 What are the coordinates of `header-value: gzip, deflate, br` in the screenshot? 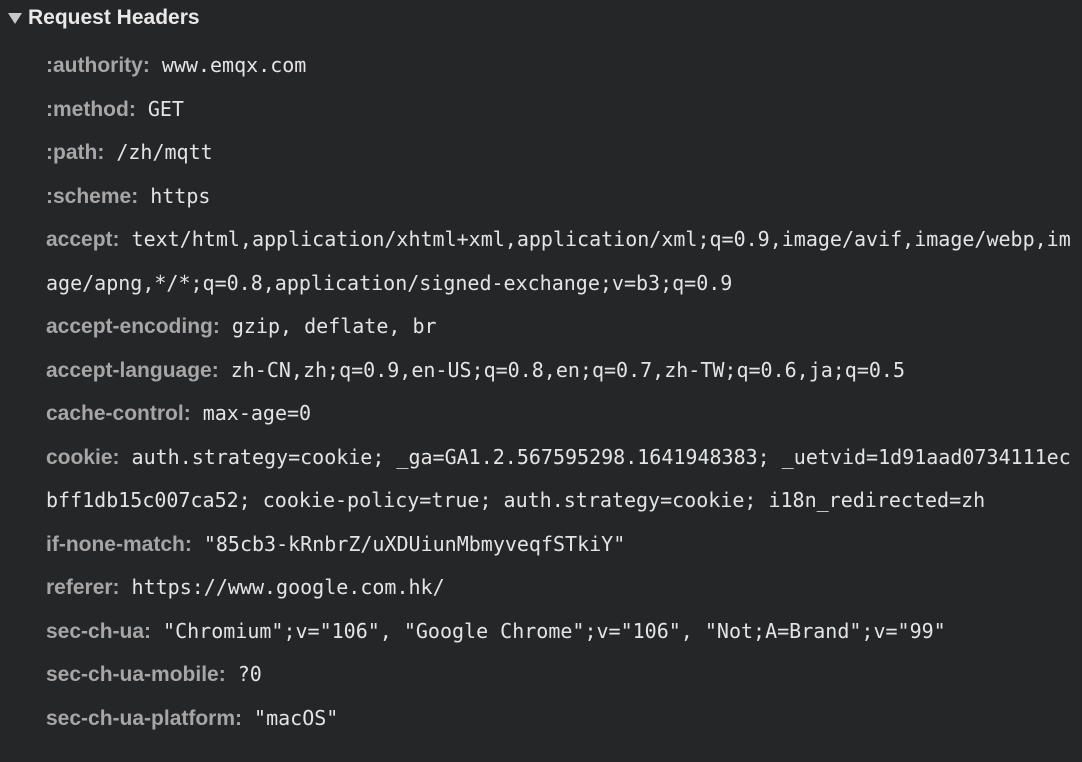 It's located at (334, 326).